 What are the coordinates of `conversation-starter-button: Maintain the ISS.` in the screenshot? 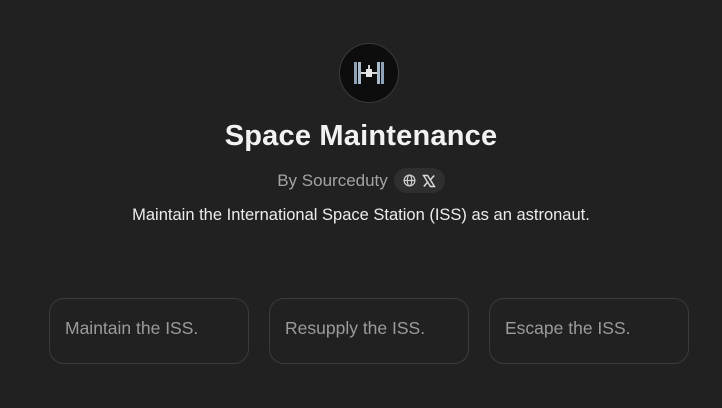 It's located at (149, 331).